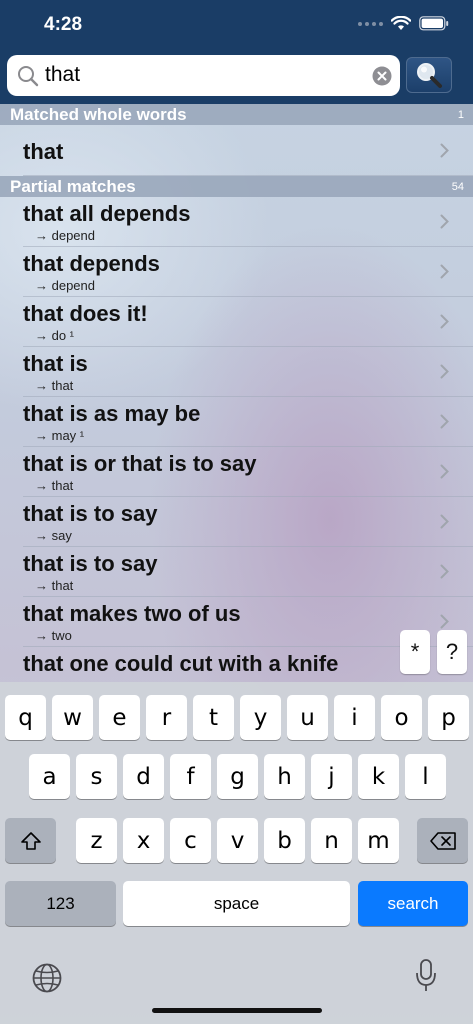 The width and height of the screenshot is (473, 1024). What do you see at coordinates (213, 717) in the screenshot?
I see `key-t: t` at bounding box center [213, 717].